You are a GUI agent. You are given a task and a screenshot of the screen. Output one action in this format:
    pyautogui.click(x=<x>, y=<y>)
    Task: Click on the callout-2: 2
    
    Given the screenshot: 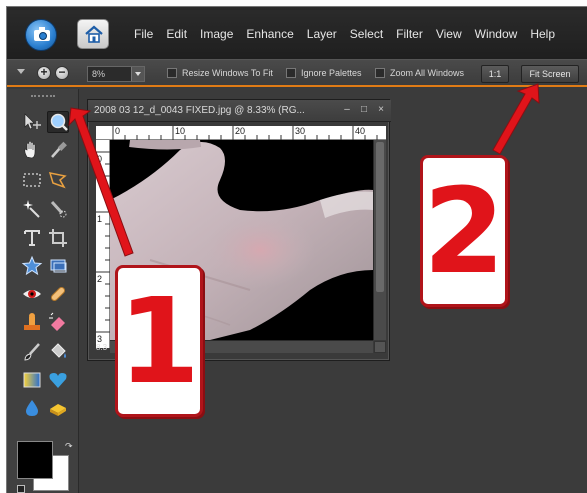 What is the action you would take?
    pyautogui.click(x=464, y=231)
    